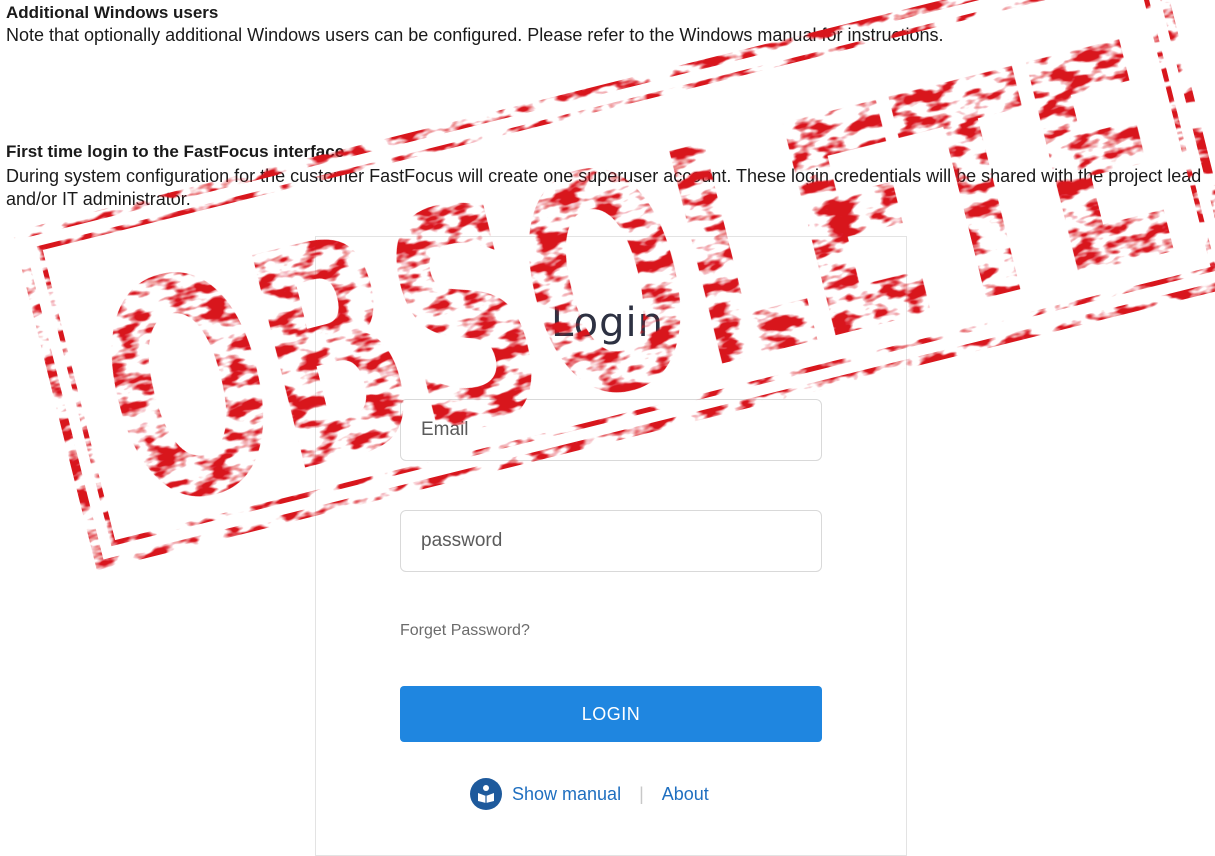 This screenshot has width=1215, height=856. I want to click on email-field, so click(611, 430).